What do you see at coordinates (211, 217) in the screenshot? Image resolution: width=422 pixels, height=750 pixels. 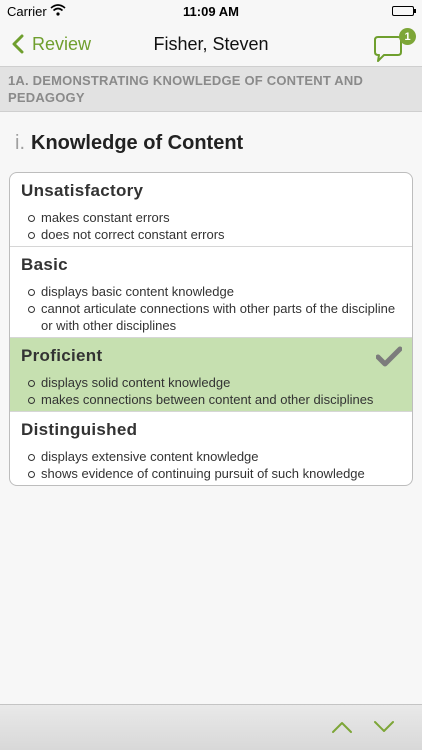 I see `level-bullet: makes constant errors` at bounding box center [211, 217].